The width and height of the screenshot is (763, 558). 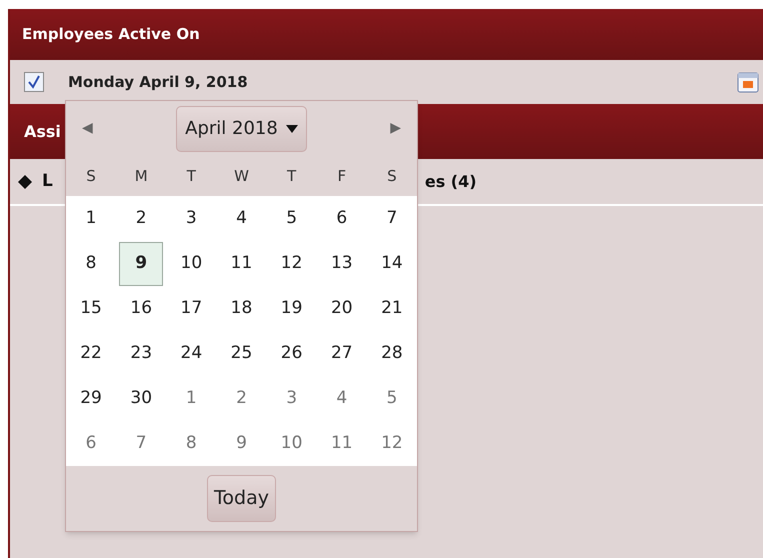 I want to click on diamond-icon, so click(x=25, y=181).